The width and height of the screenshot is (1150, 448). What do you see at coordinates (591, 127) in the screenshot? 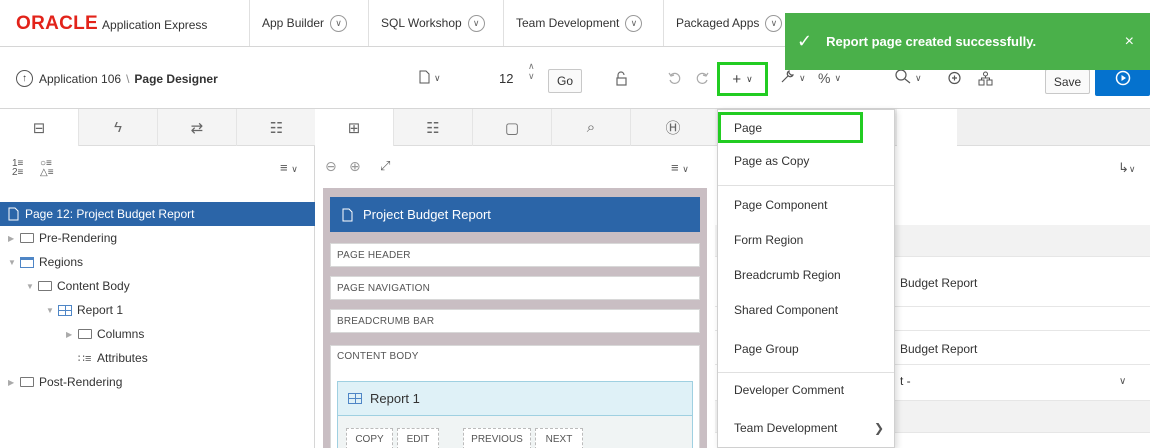
I see `tab-search: ⌕` at bounding box center [591, 127].